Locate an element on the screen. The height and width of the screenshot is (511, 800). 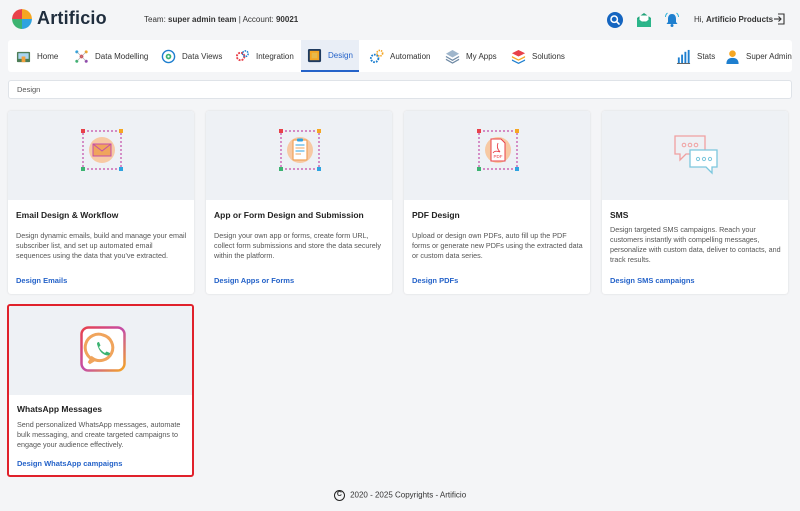
nav-label: Super Admin is located at coordinates (769, 56).